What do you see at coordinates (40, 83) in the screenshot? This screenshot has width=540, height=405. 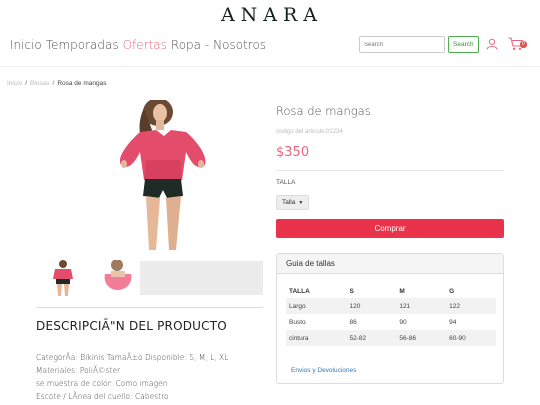 I see `breadcrumb-section: Blusas` at bounding box center [40, 83].